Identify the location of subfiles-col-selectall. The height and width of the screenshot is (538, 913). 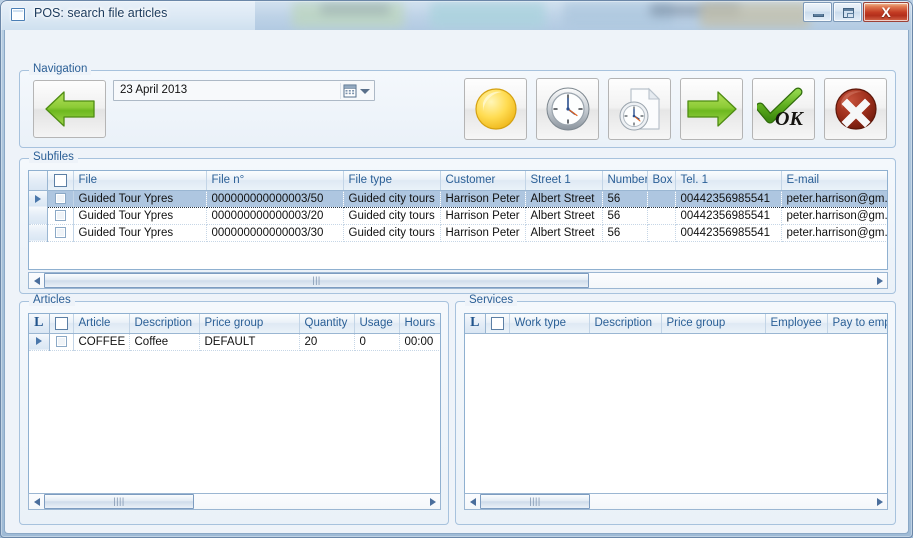
(60, 181).